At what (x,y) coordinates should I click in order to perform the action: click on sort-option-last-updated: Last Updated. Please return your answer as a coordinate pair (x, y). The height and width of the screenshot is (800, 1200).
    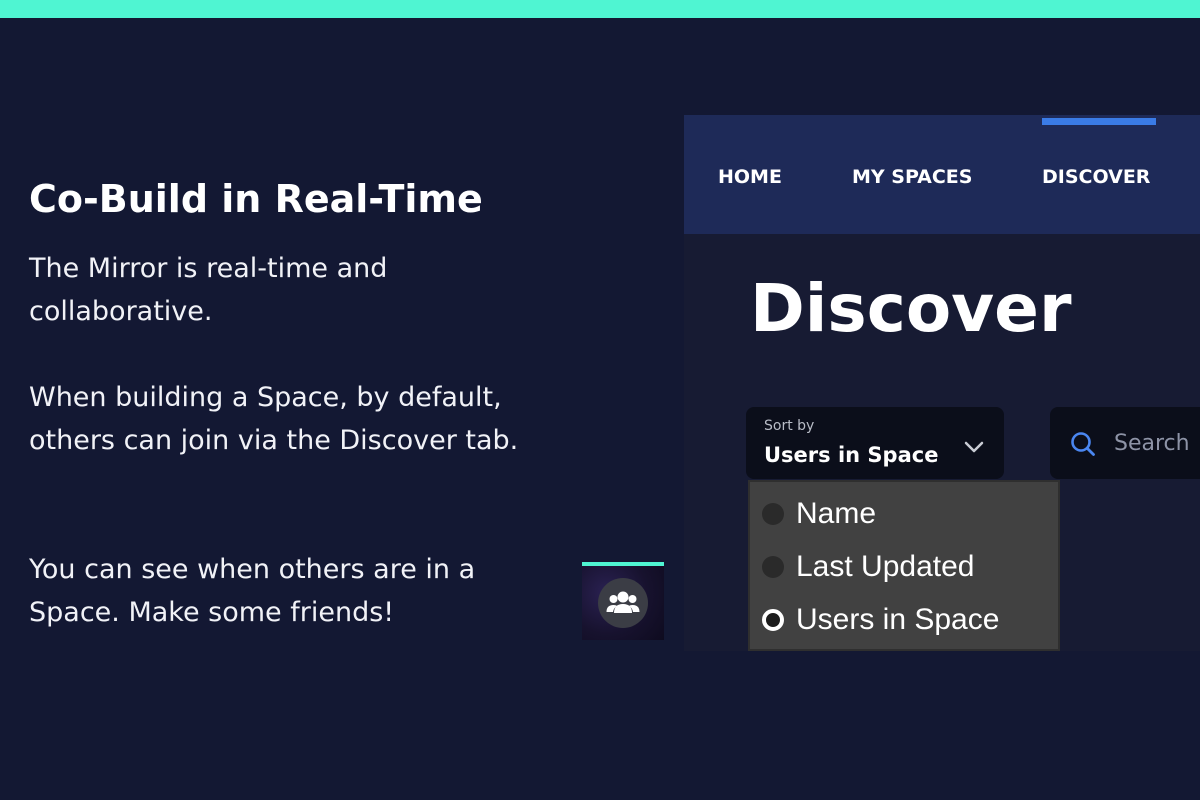
    Looking at the image, I should click on (905, 567).